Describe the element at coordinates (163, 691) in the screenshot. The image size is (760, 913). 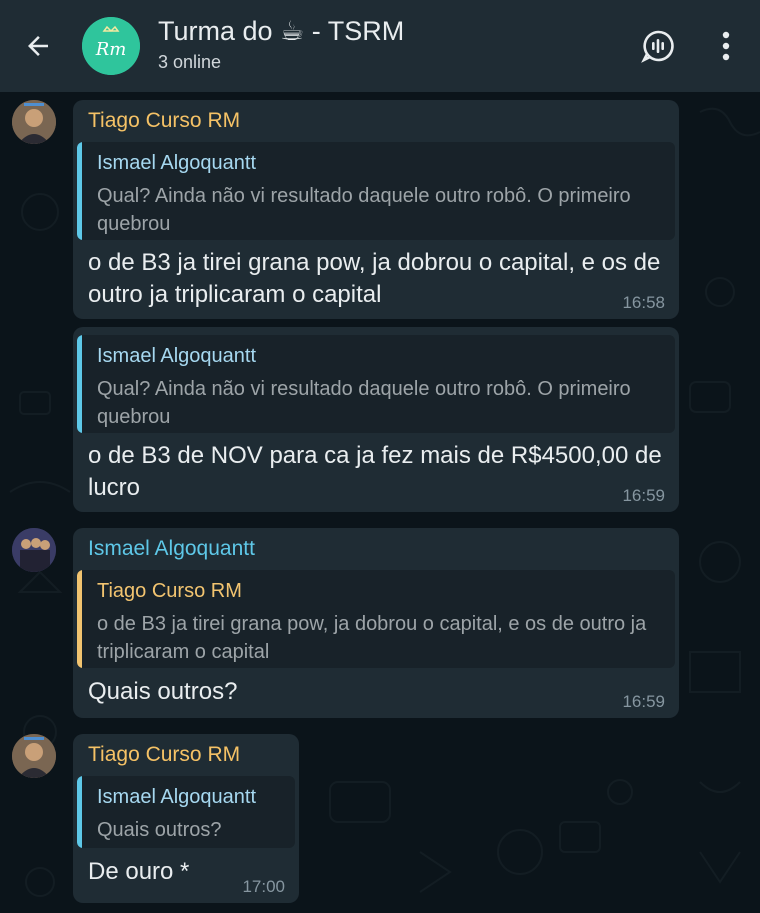
I see `message-text: Quais outros?` at that location.